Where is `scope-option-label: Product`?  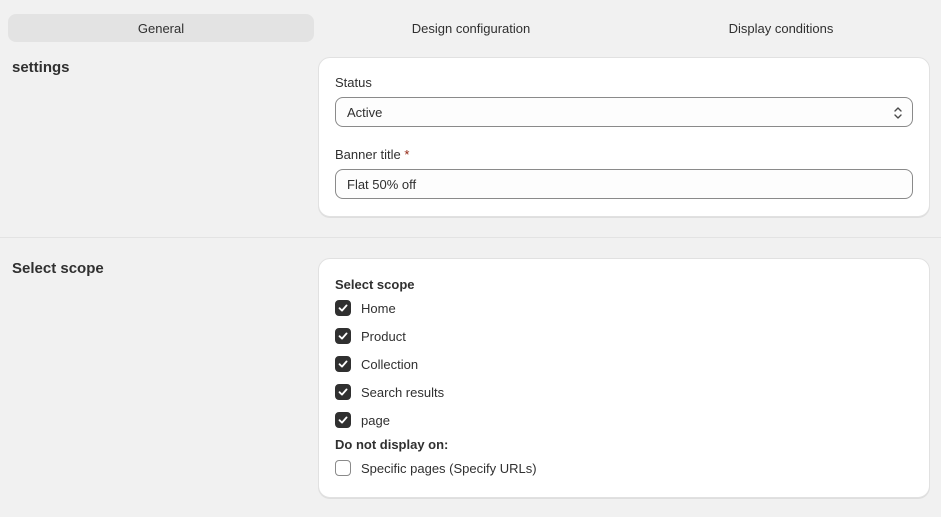
scope-option-label: Product is located at coordinates (383, 336).